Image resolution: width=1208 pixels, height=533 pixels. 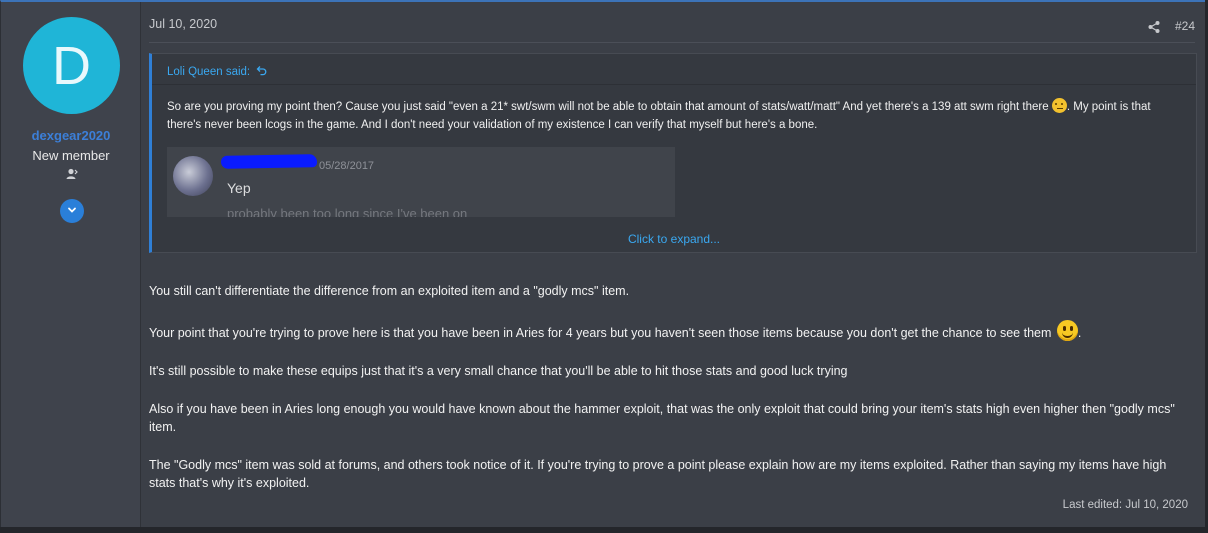 What do you see at coordinates (269, 161) in the screenshot?
I see `redaction-mark` at bounding box center [269, 161].